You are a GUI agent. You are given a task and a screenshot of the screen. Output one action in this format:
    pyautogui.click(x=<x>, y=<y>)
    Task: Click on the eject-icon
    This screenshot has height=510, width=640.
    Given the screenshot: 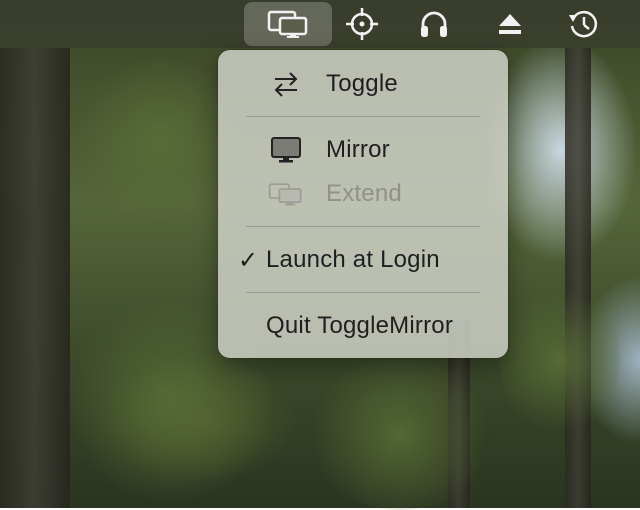 What is the action you would take?
    pyautogui.click(x=510, y=24)
    